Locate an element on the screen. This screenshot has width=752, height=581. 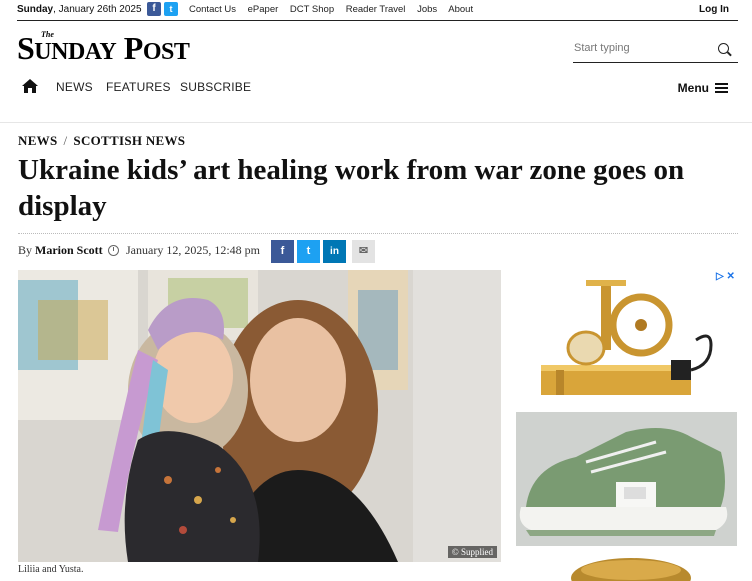
home-icon is located at coordinates (30, 86).